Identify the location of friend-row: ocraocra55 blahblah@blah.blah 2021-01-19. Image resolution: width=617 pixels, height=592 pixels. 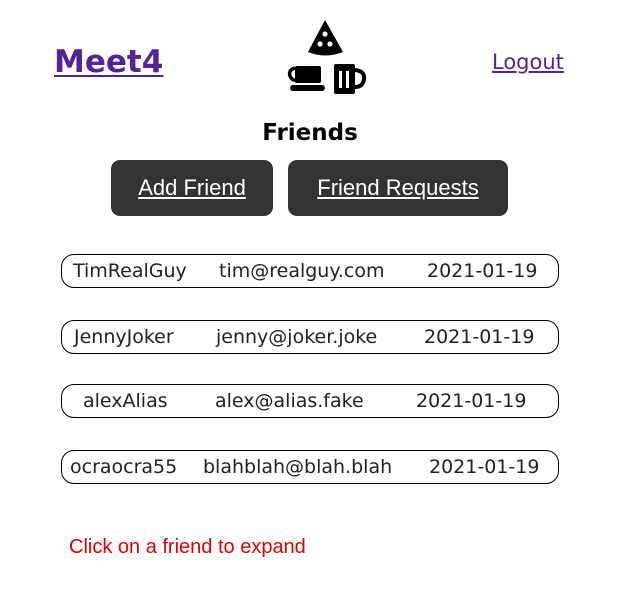
(310, 467).